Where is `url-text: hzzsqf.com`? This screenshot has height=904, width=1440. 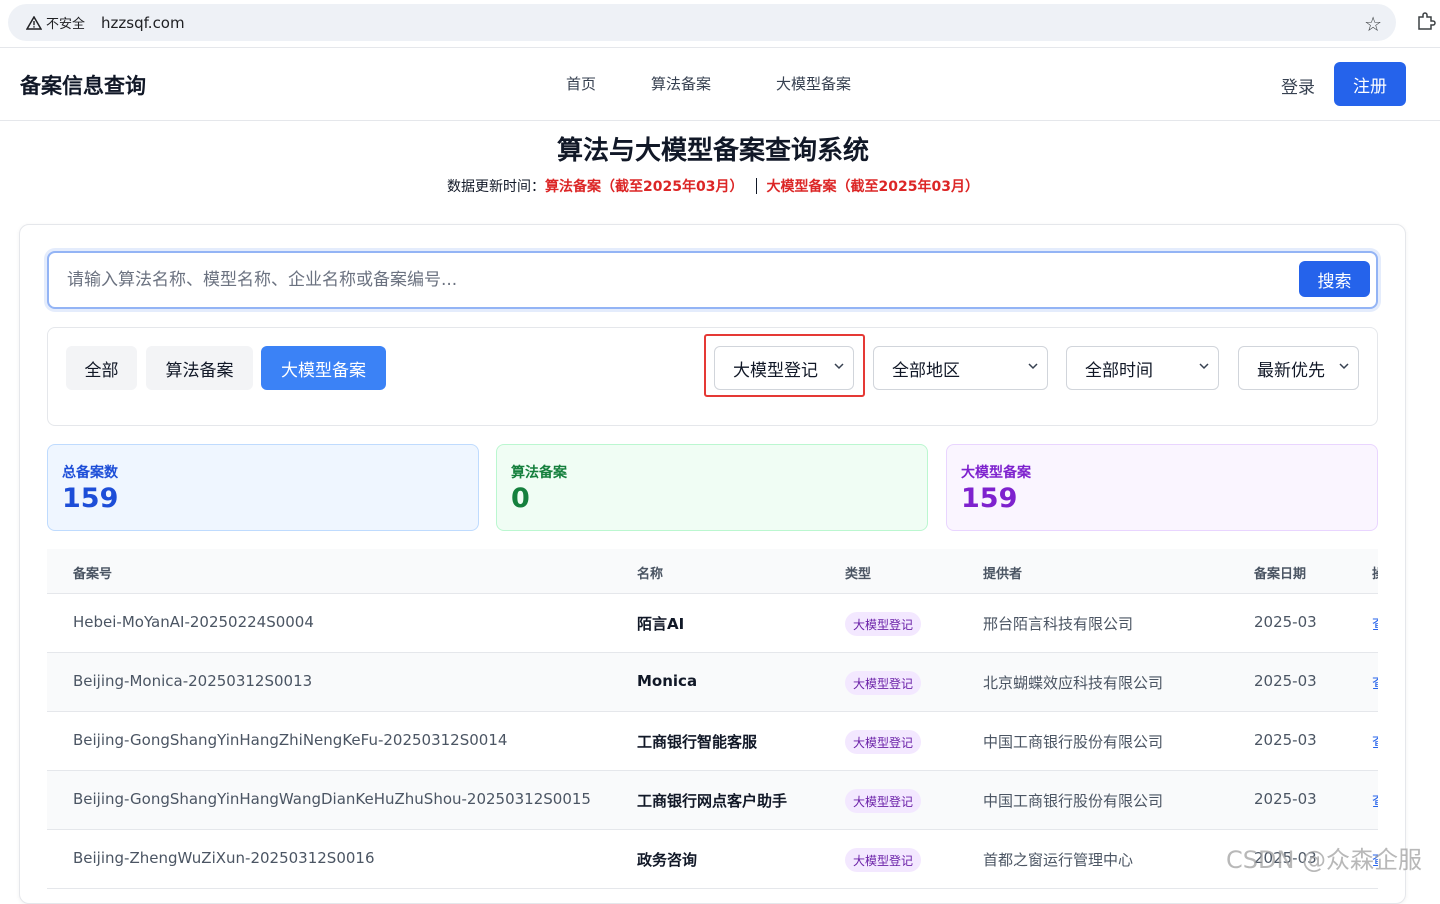 url-text: hzzsqf.com is located at coordinates (143, 23).